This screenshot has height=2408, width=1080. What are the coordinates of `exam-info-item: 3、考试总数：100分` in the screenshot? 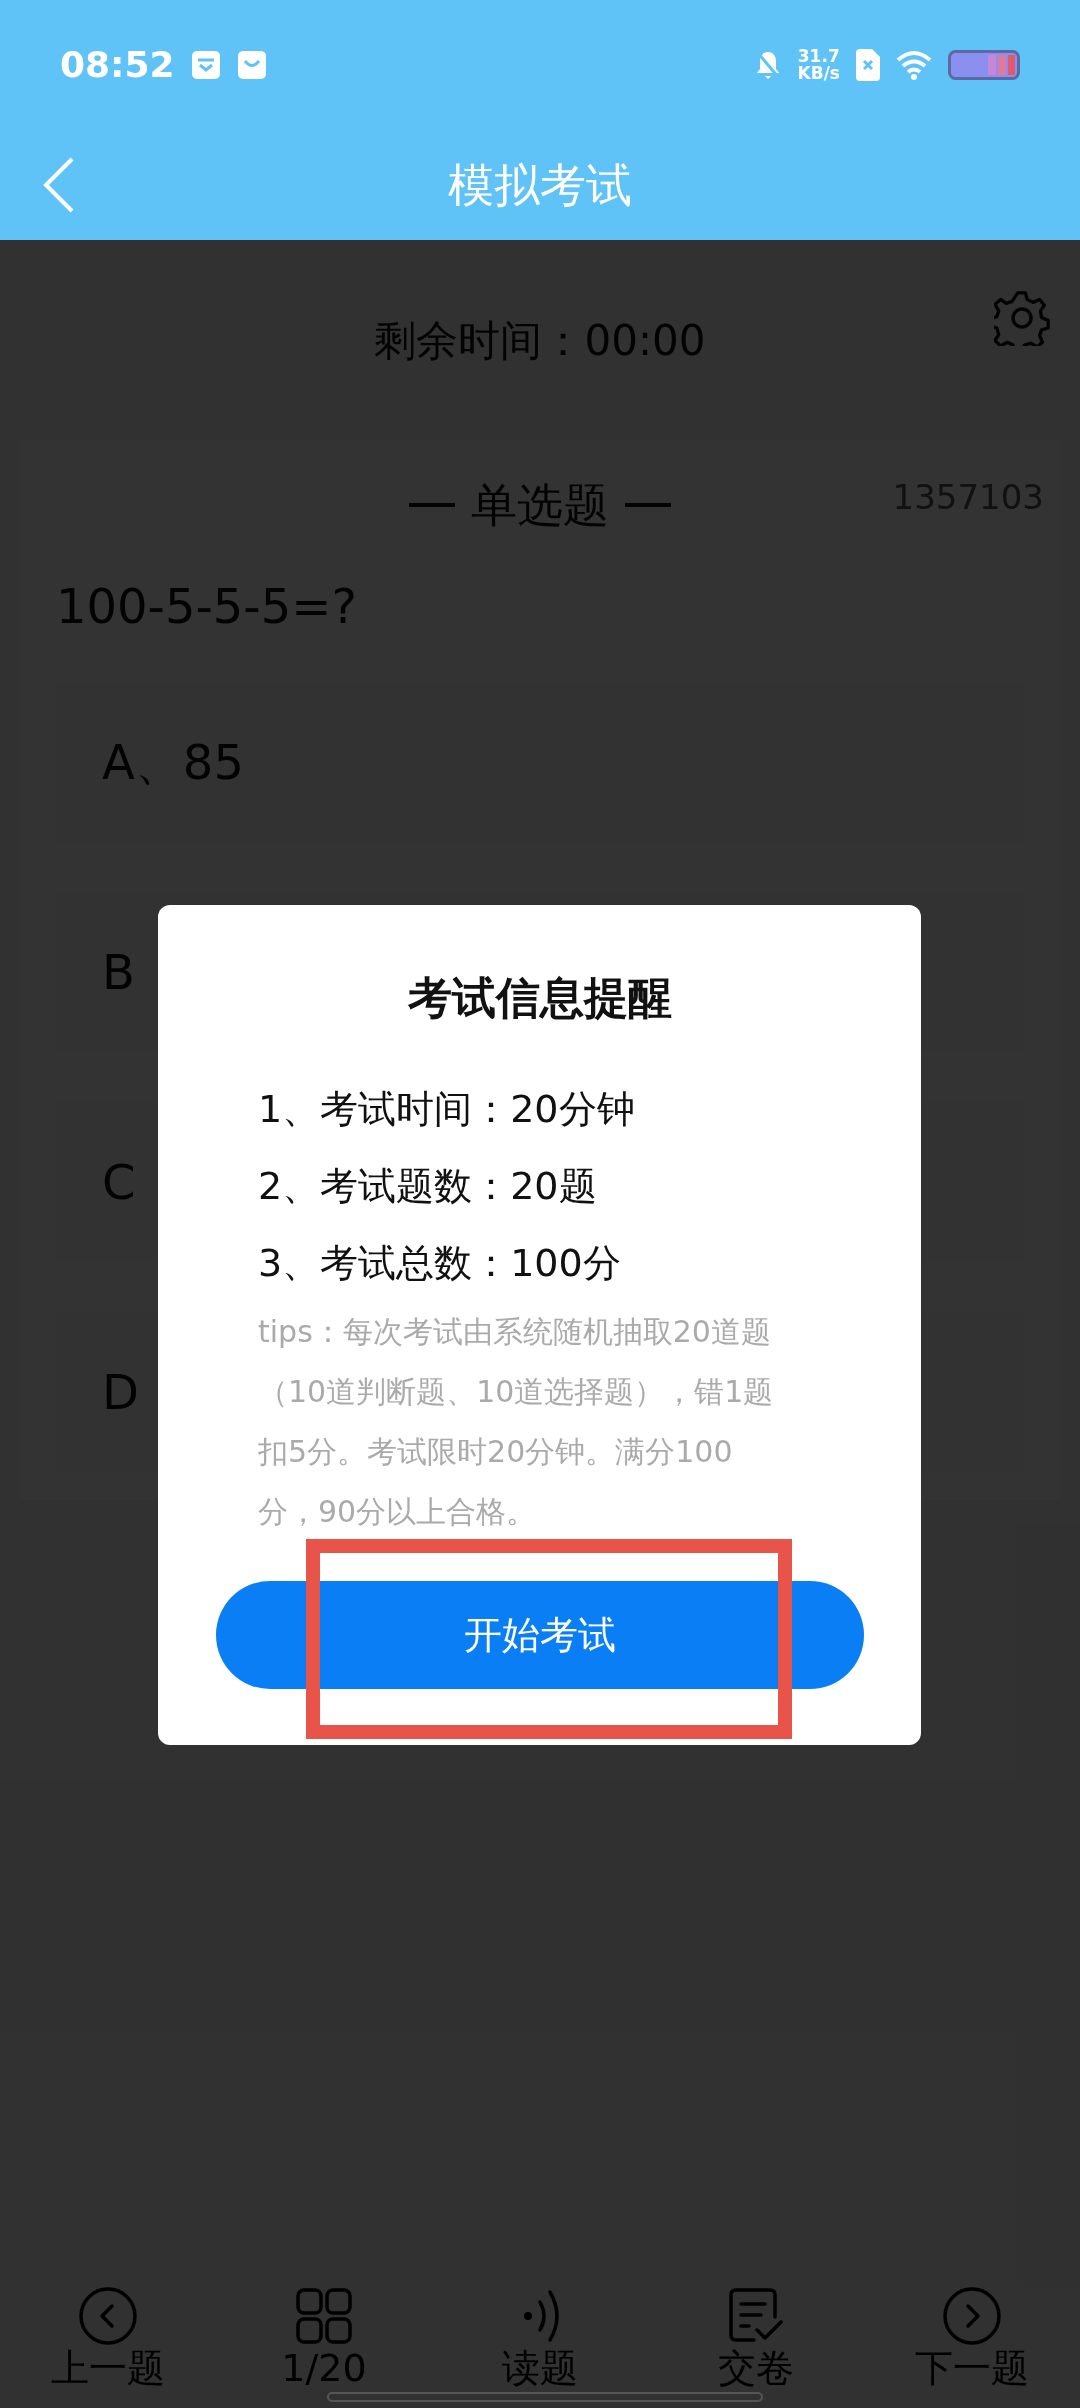 It's located at (439, 1263).